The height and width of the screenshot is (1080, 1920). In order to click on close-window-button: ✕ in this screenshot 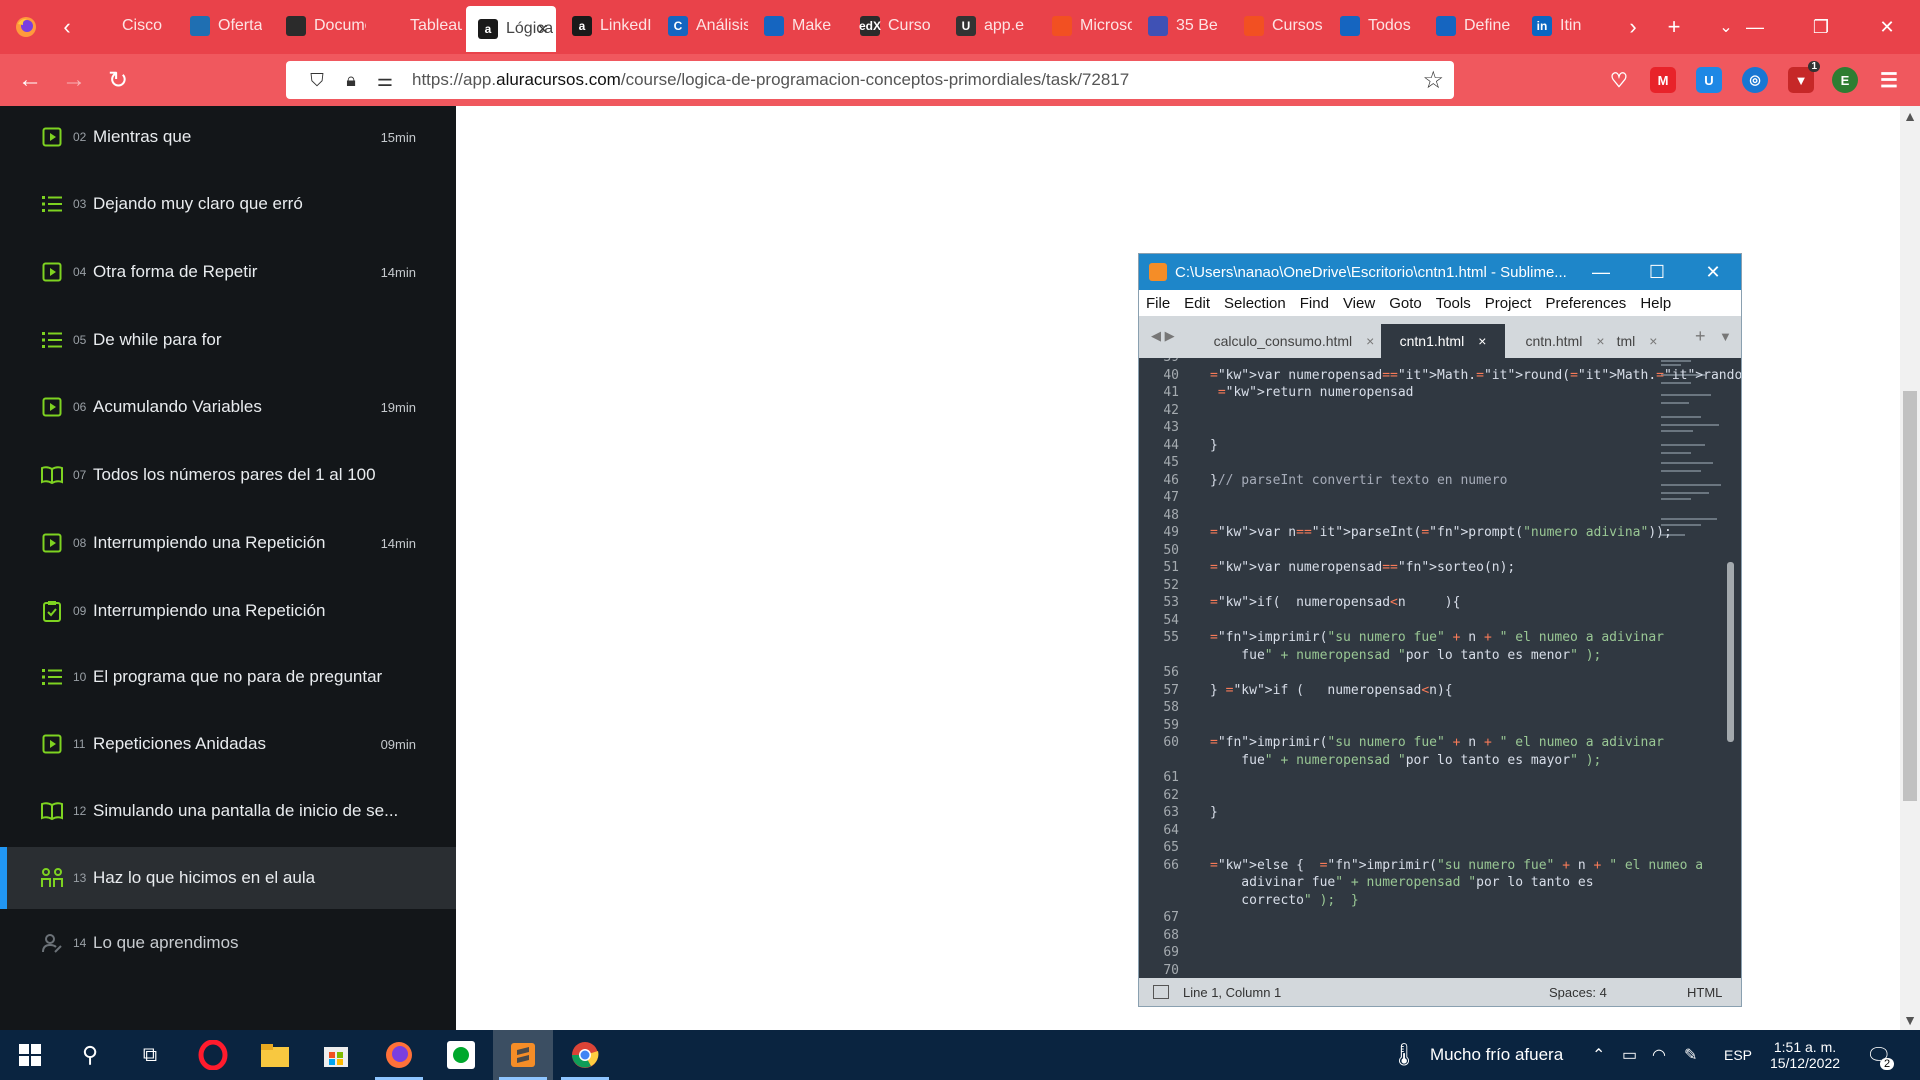, I will do `click(1887, 27)`.